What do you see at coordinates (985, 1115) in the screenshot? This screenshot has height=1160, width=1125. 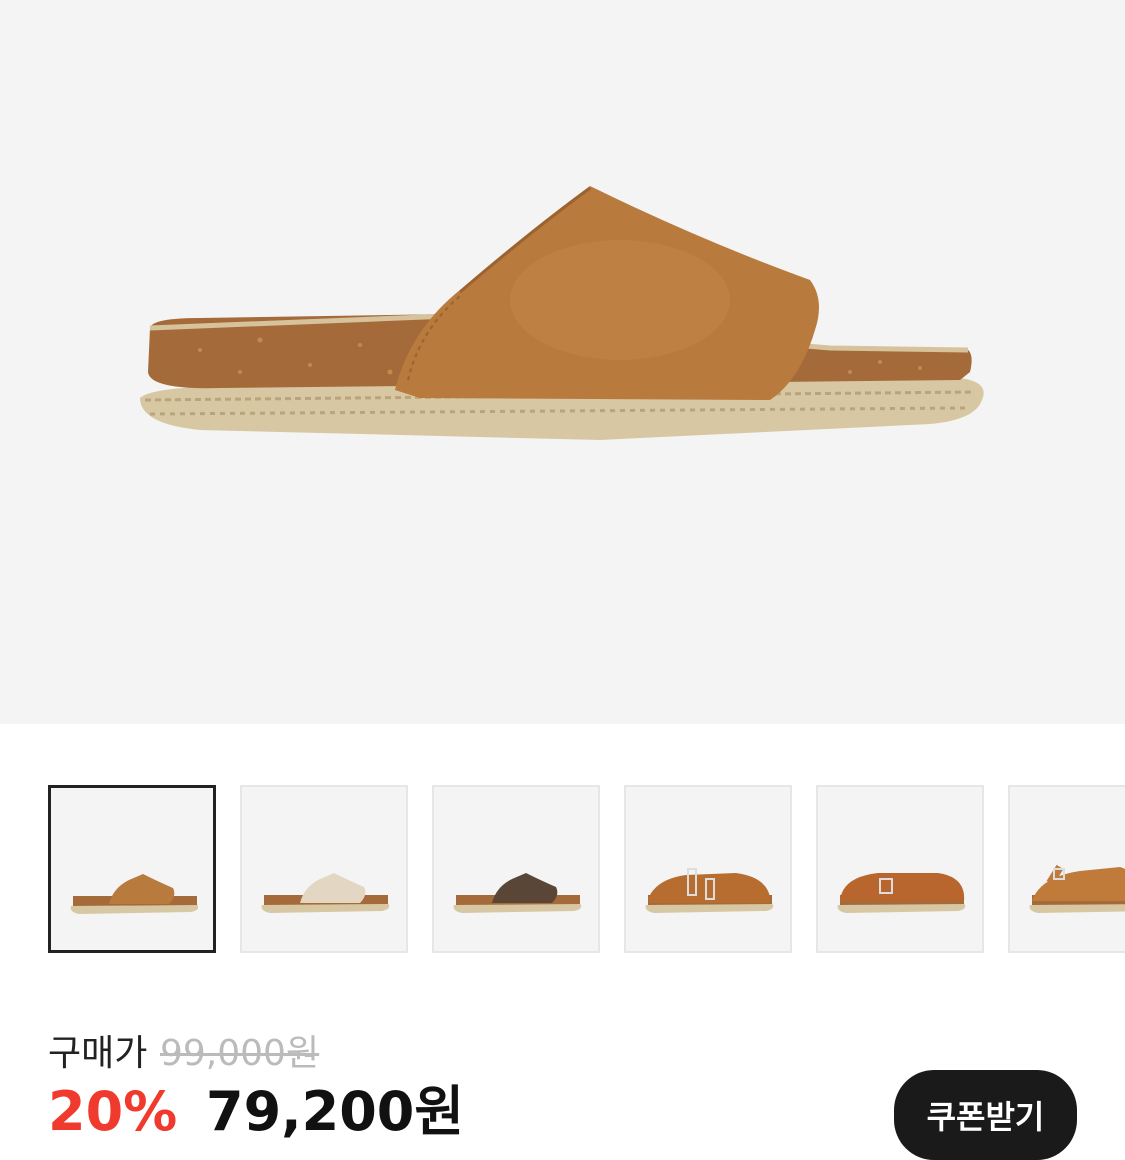 I see `coupon-button: 쿠폰받기` at bounding box center [985, 1115].